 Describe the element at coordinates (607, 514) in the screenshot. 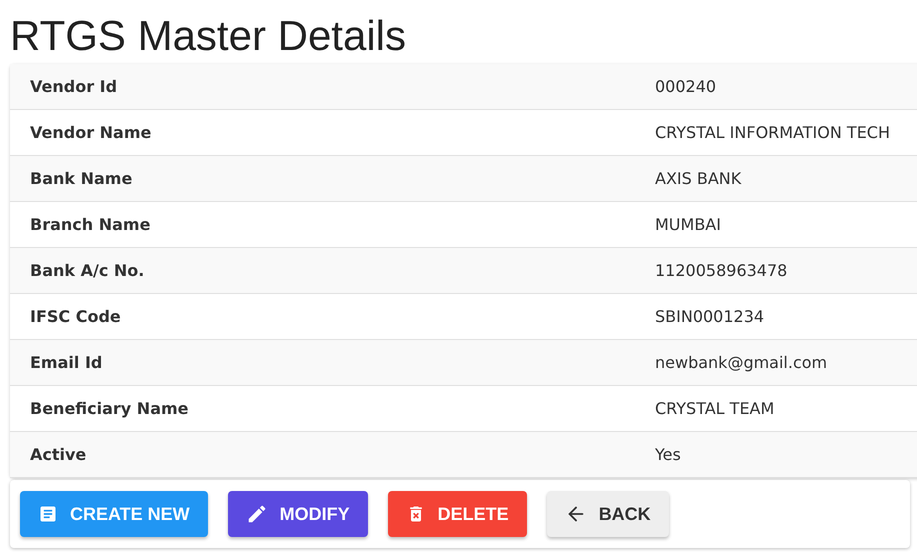

I see `back-button: BACK` at that location.